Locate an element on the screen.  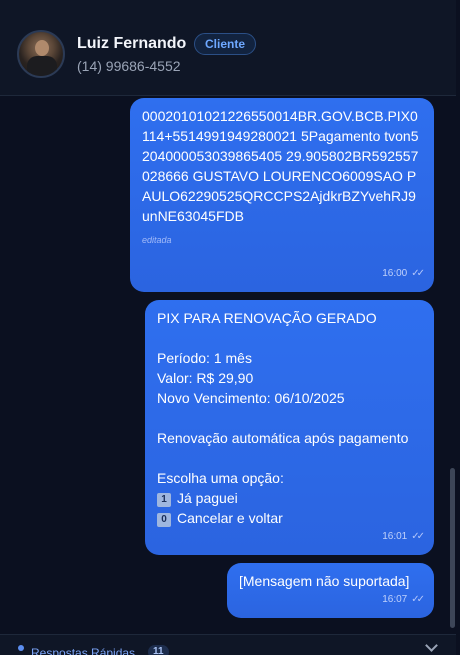
scrollbar is located at coordinates (452, 548).